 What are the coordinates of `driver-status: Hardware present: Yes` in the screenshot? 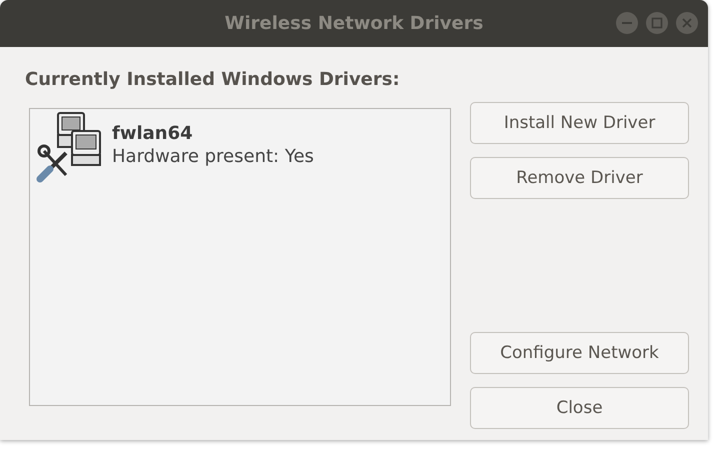 It's located at (213, 156).